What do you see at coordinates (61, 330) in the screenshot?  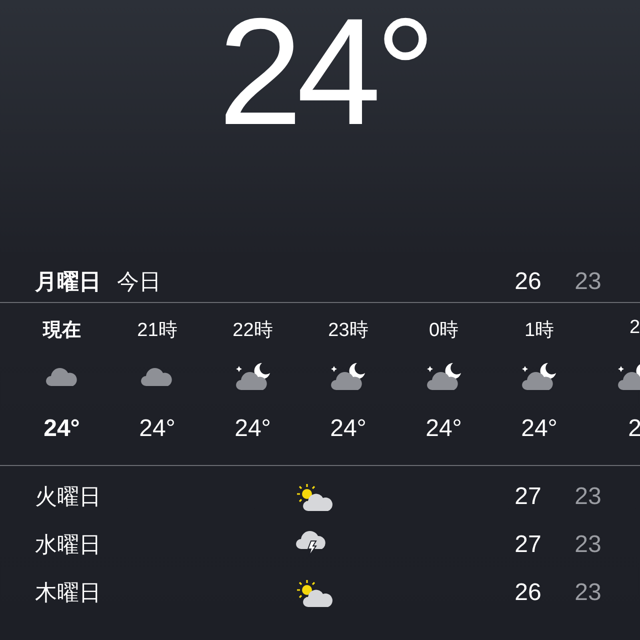 I see `hour-label: 現在` at bounding box center [61, 330].